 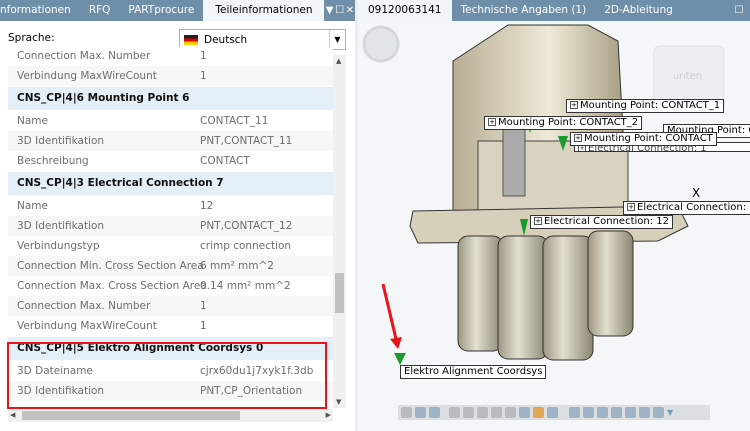 I want to click on svg-text: unten, so click(x=687, y=76).